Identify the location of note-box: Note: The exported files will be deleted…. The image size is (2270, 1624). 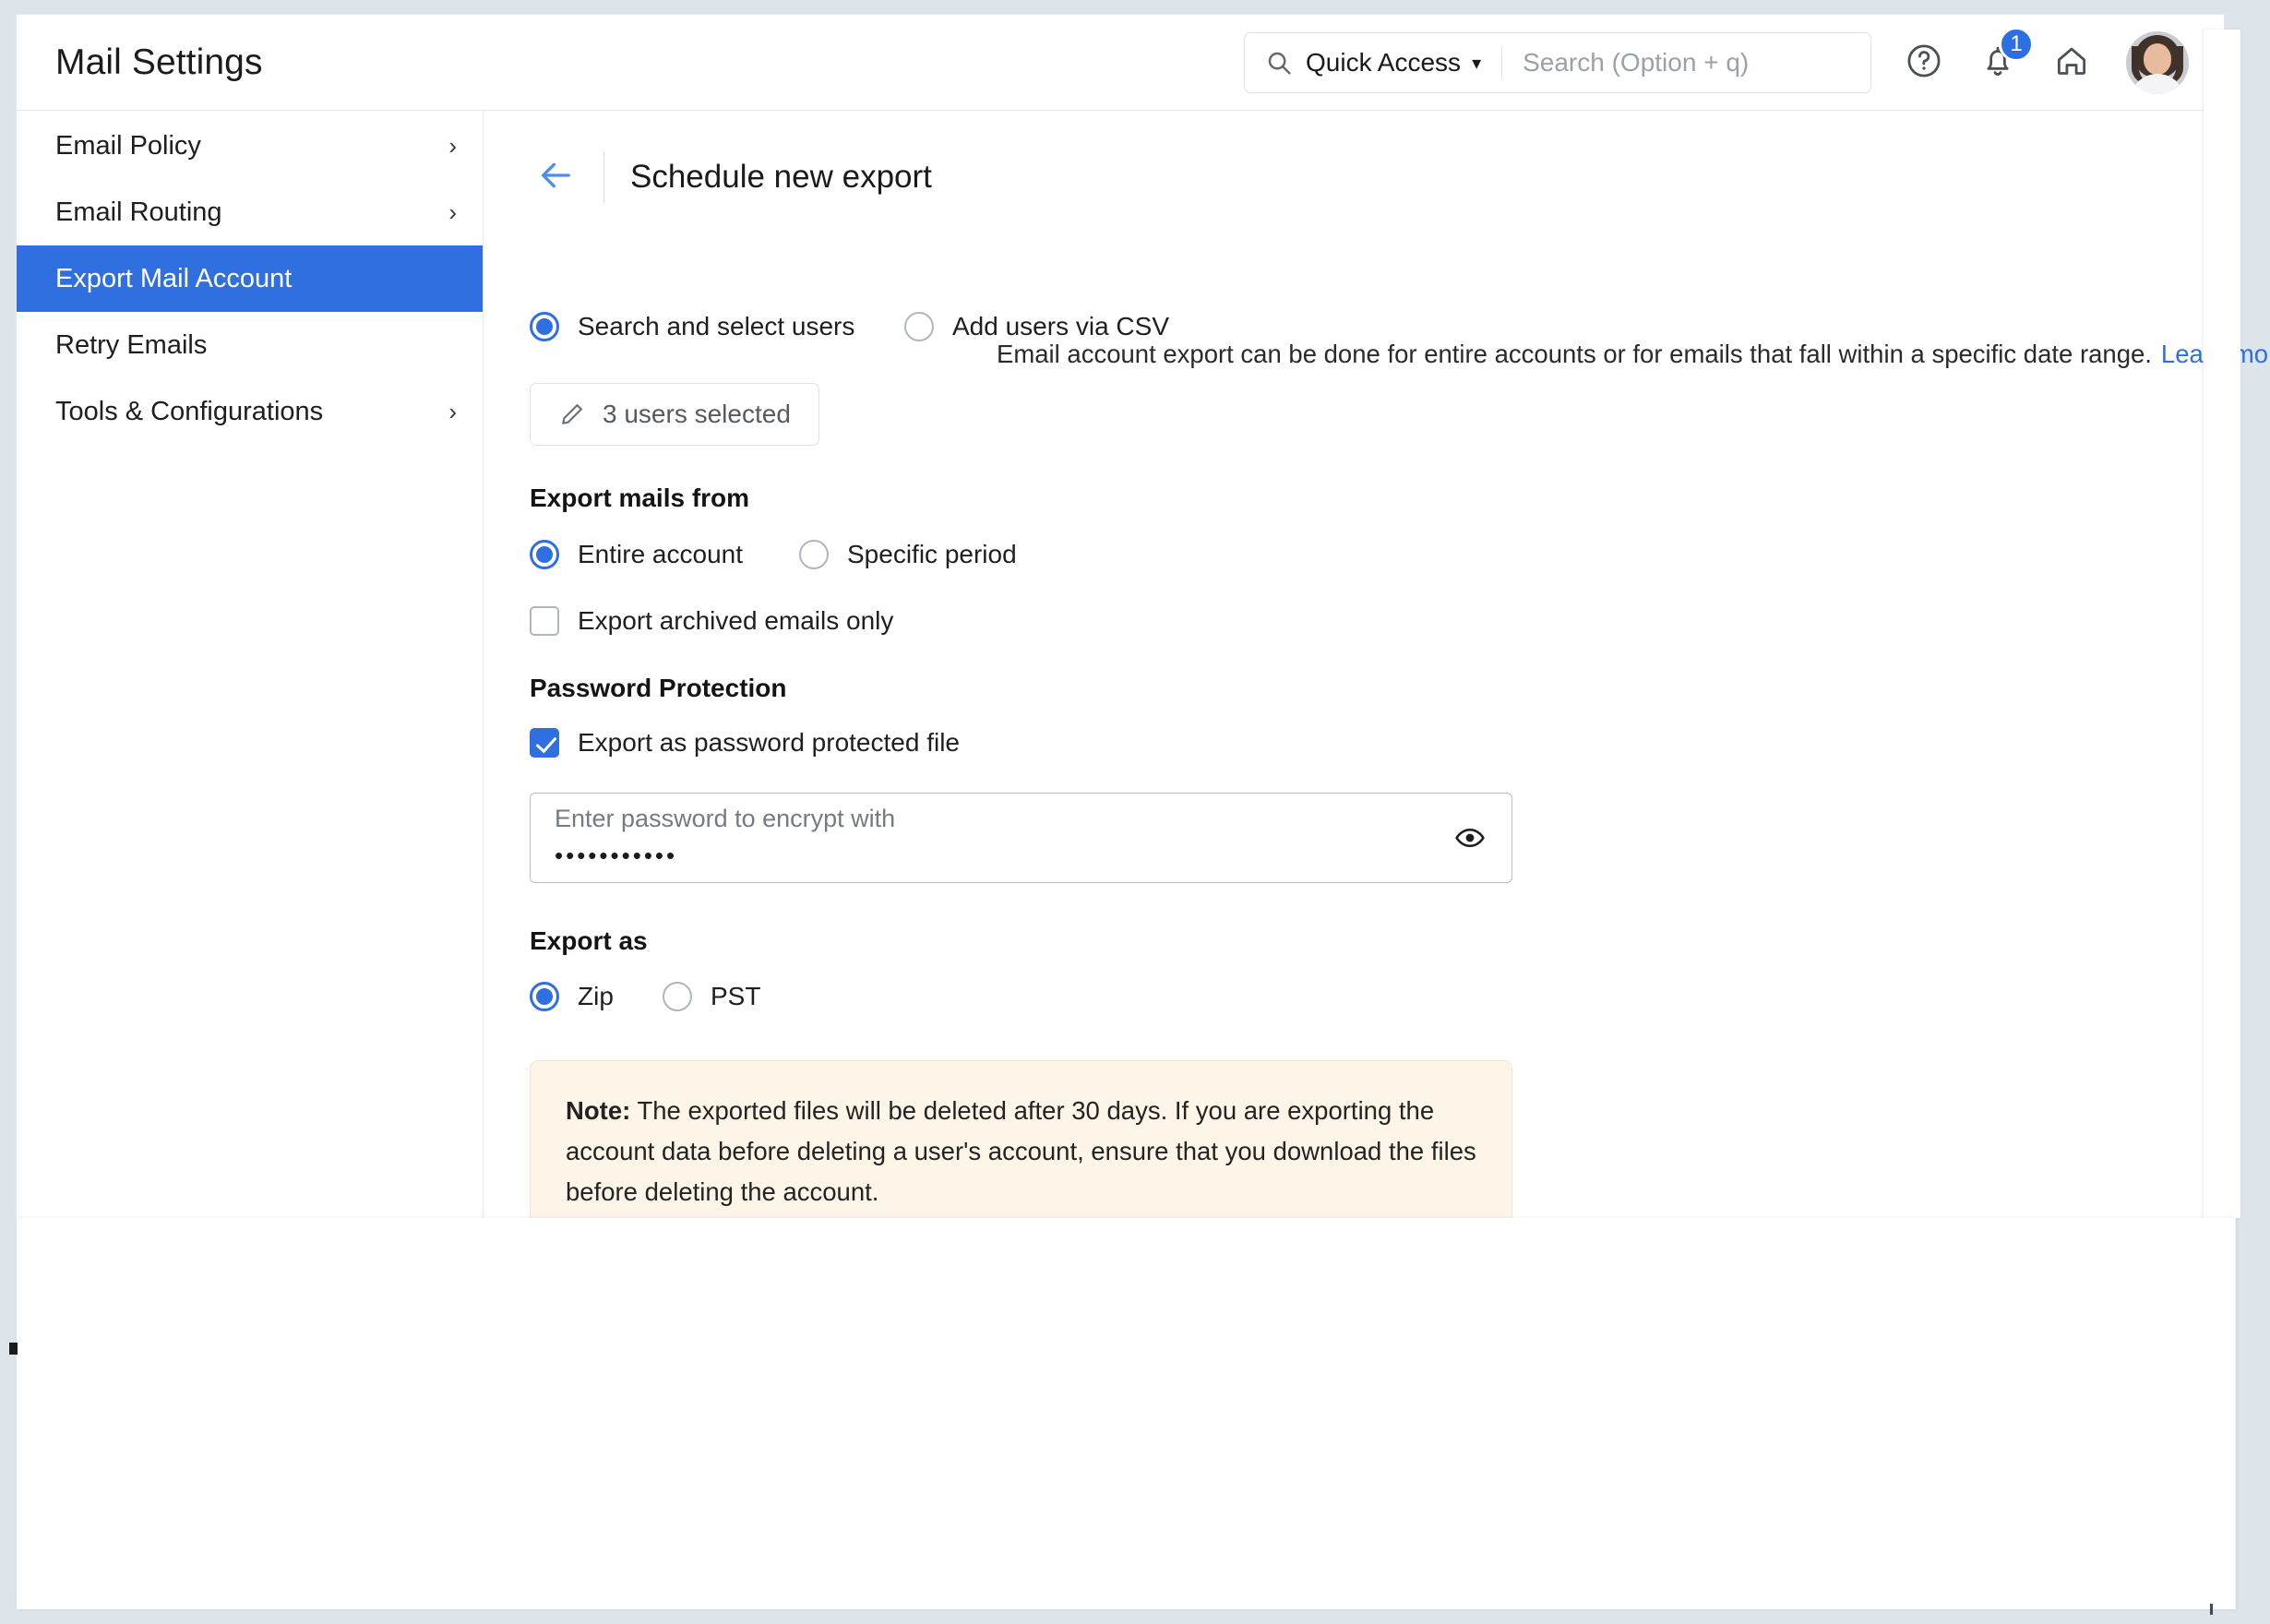
(1021, 1152).